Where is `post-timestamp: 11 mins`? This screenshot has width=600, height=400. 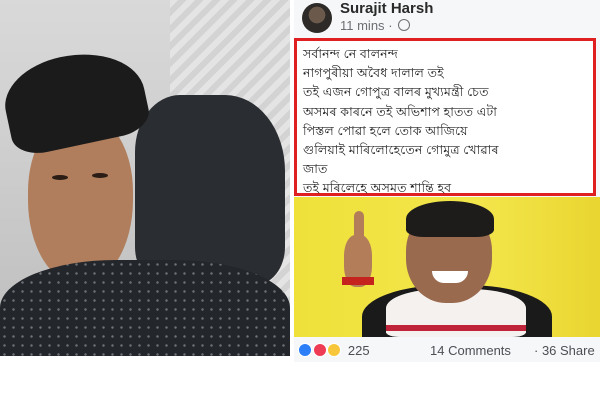 post-timestamp: 11 mins is located at coordinates (362, 25).